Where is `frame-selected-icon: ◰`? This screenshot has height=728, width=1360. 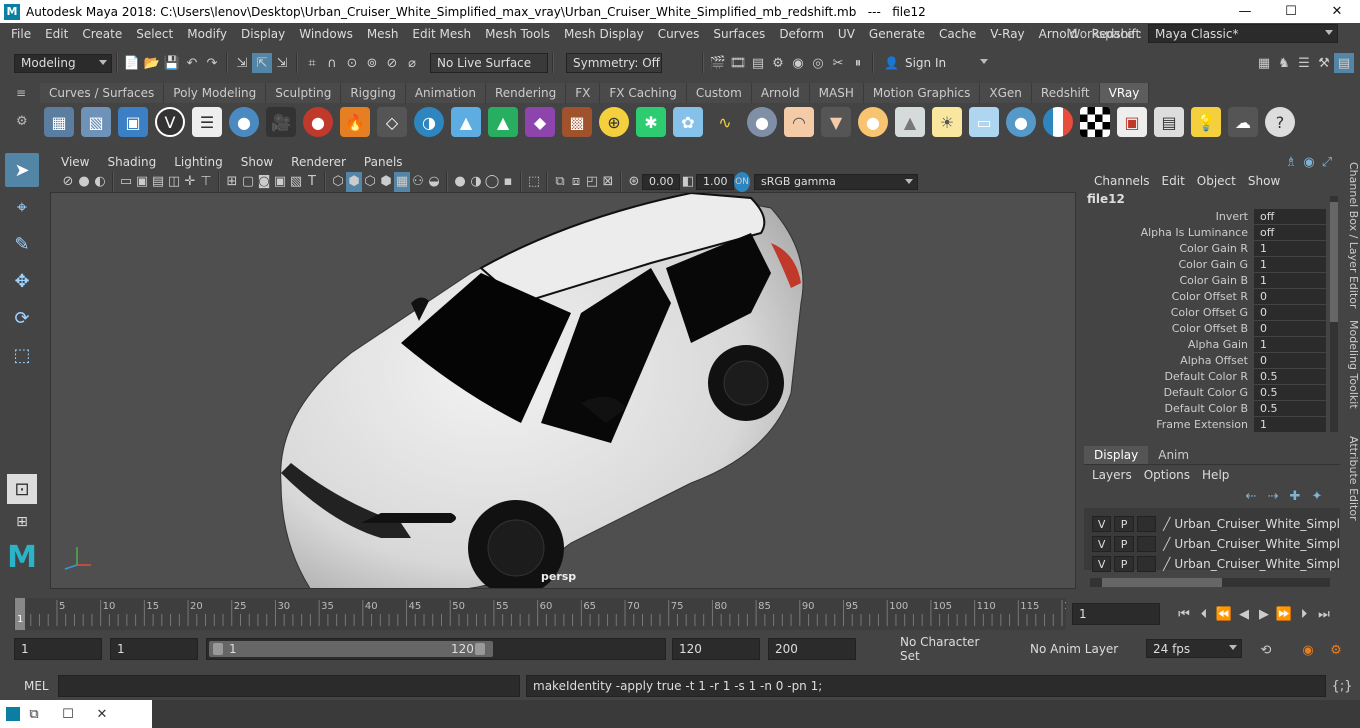
frame-selected-icon: ◰ is located at coordinates (592, 182).